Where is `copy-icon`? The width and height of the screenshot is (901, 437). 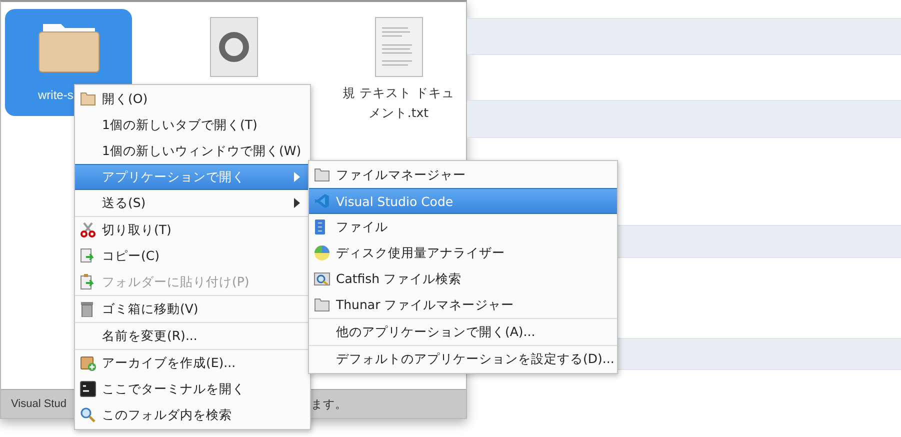
copy-icon is located at coordinates (88, 256).